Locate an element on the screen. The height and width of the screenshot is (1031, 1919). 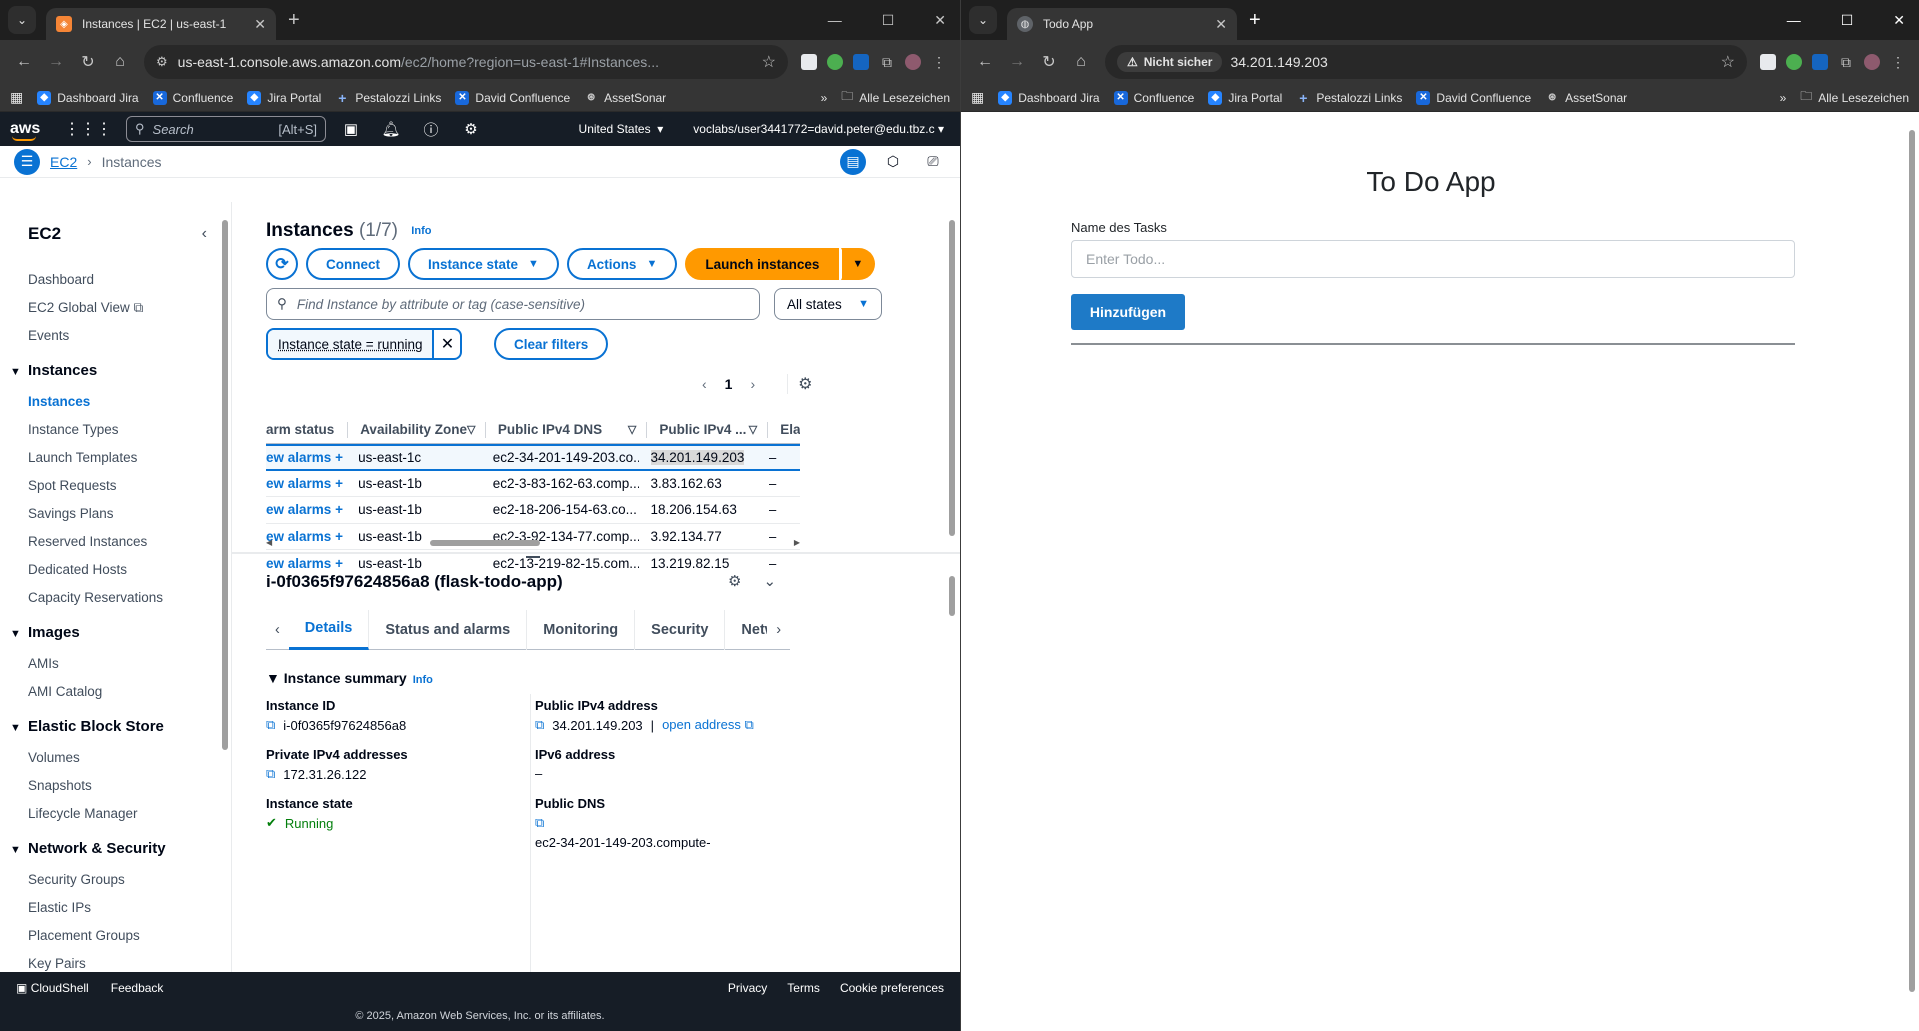
services-grid-icon: ⋮⋮⋮ is located at coordinates (88, 129).